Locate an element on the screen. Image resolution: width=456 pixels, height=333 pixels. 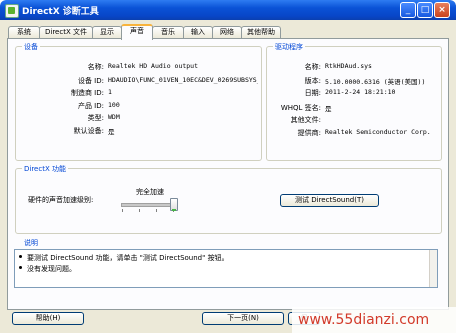
note-text: 没有发现问题。 is located at coordinates (51, 269).